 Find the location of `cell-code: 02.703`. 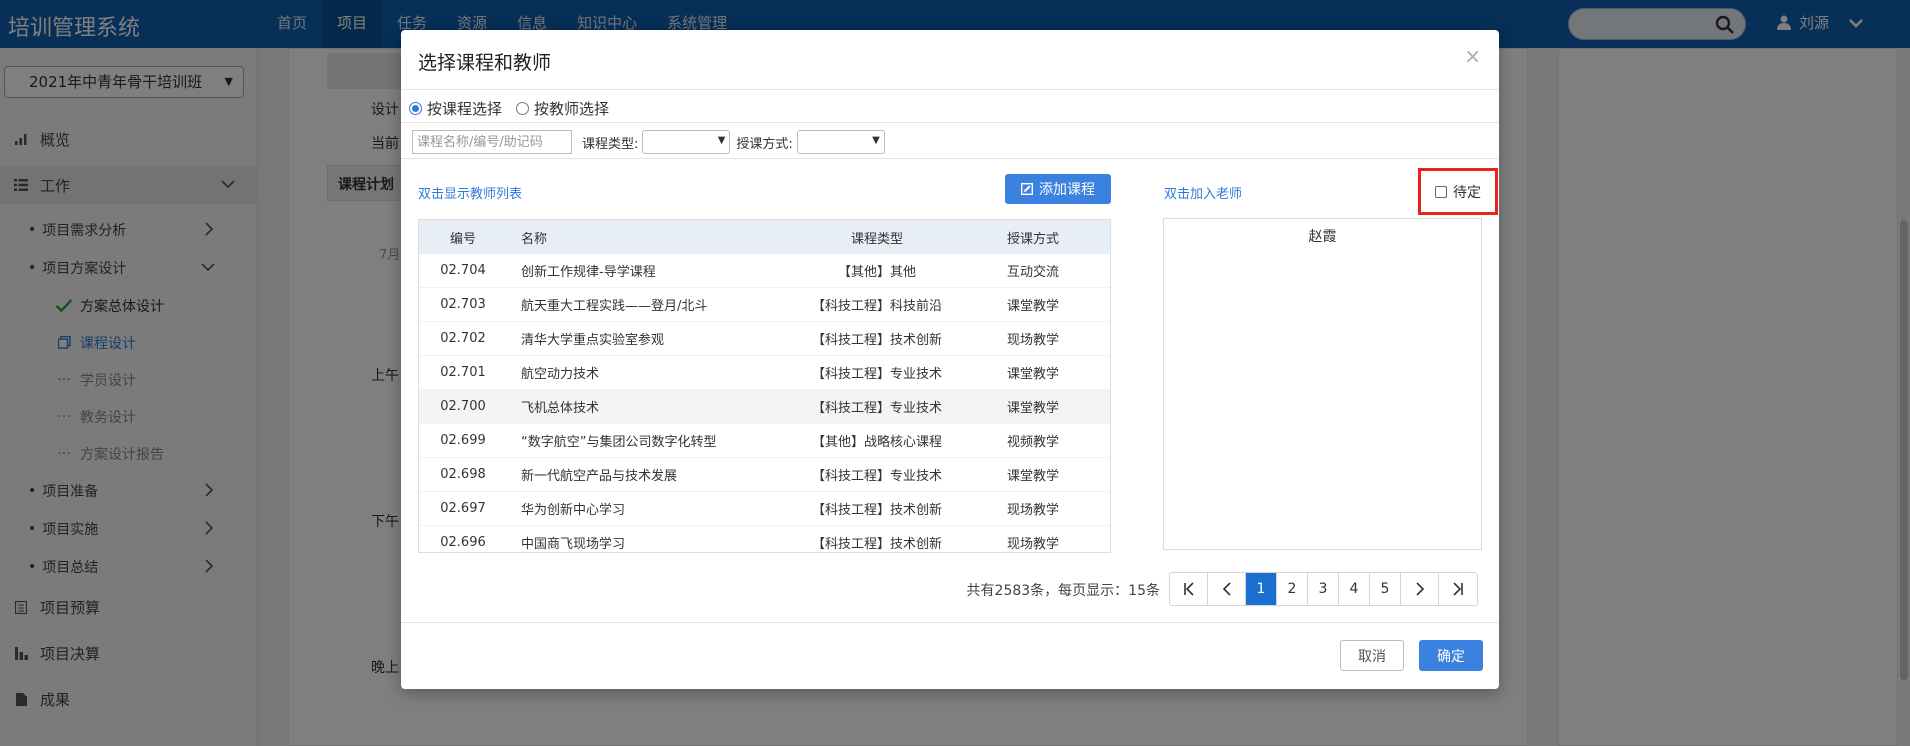

cell-code: 02.703 is located at coordinates (463, 304).